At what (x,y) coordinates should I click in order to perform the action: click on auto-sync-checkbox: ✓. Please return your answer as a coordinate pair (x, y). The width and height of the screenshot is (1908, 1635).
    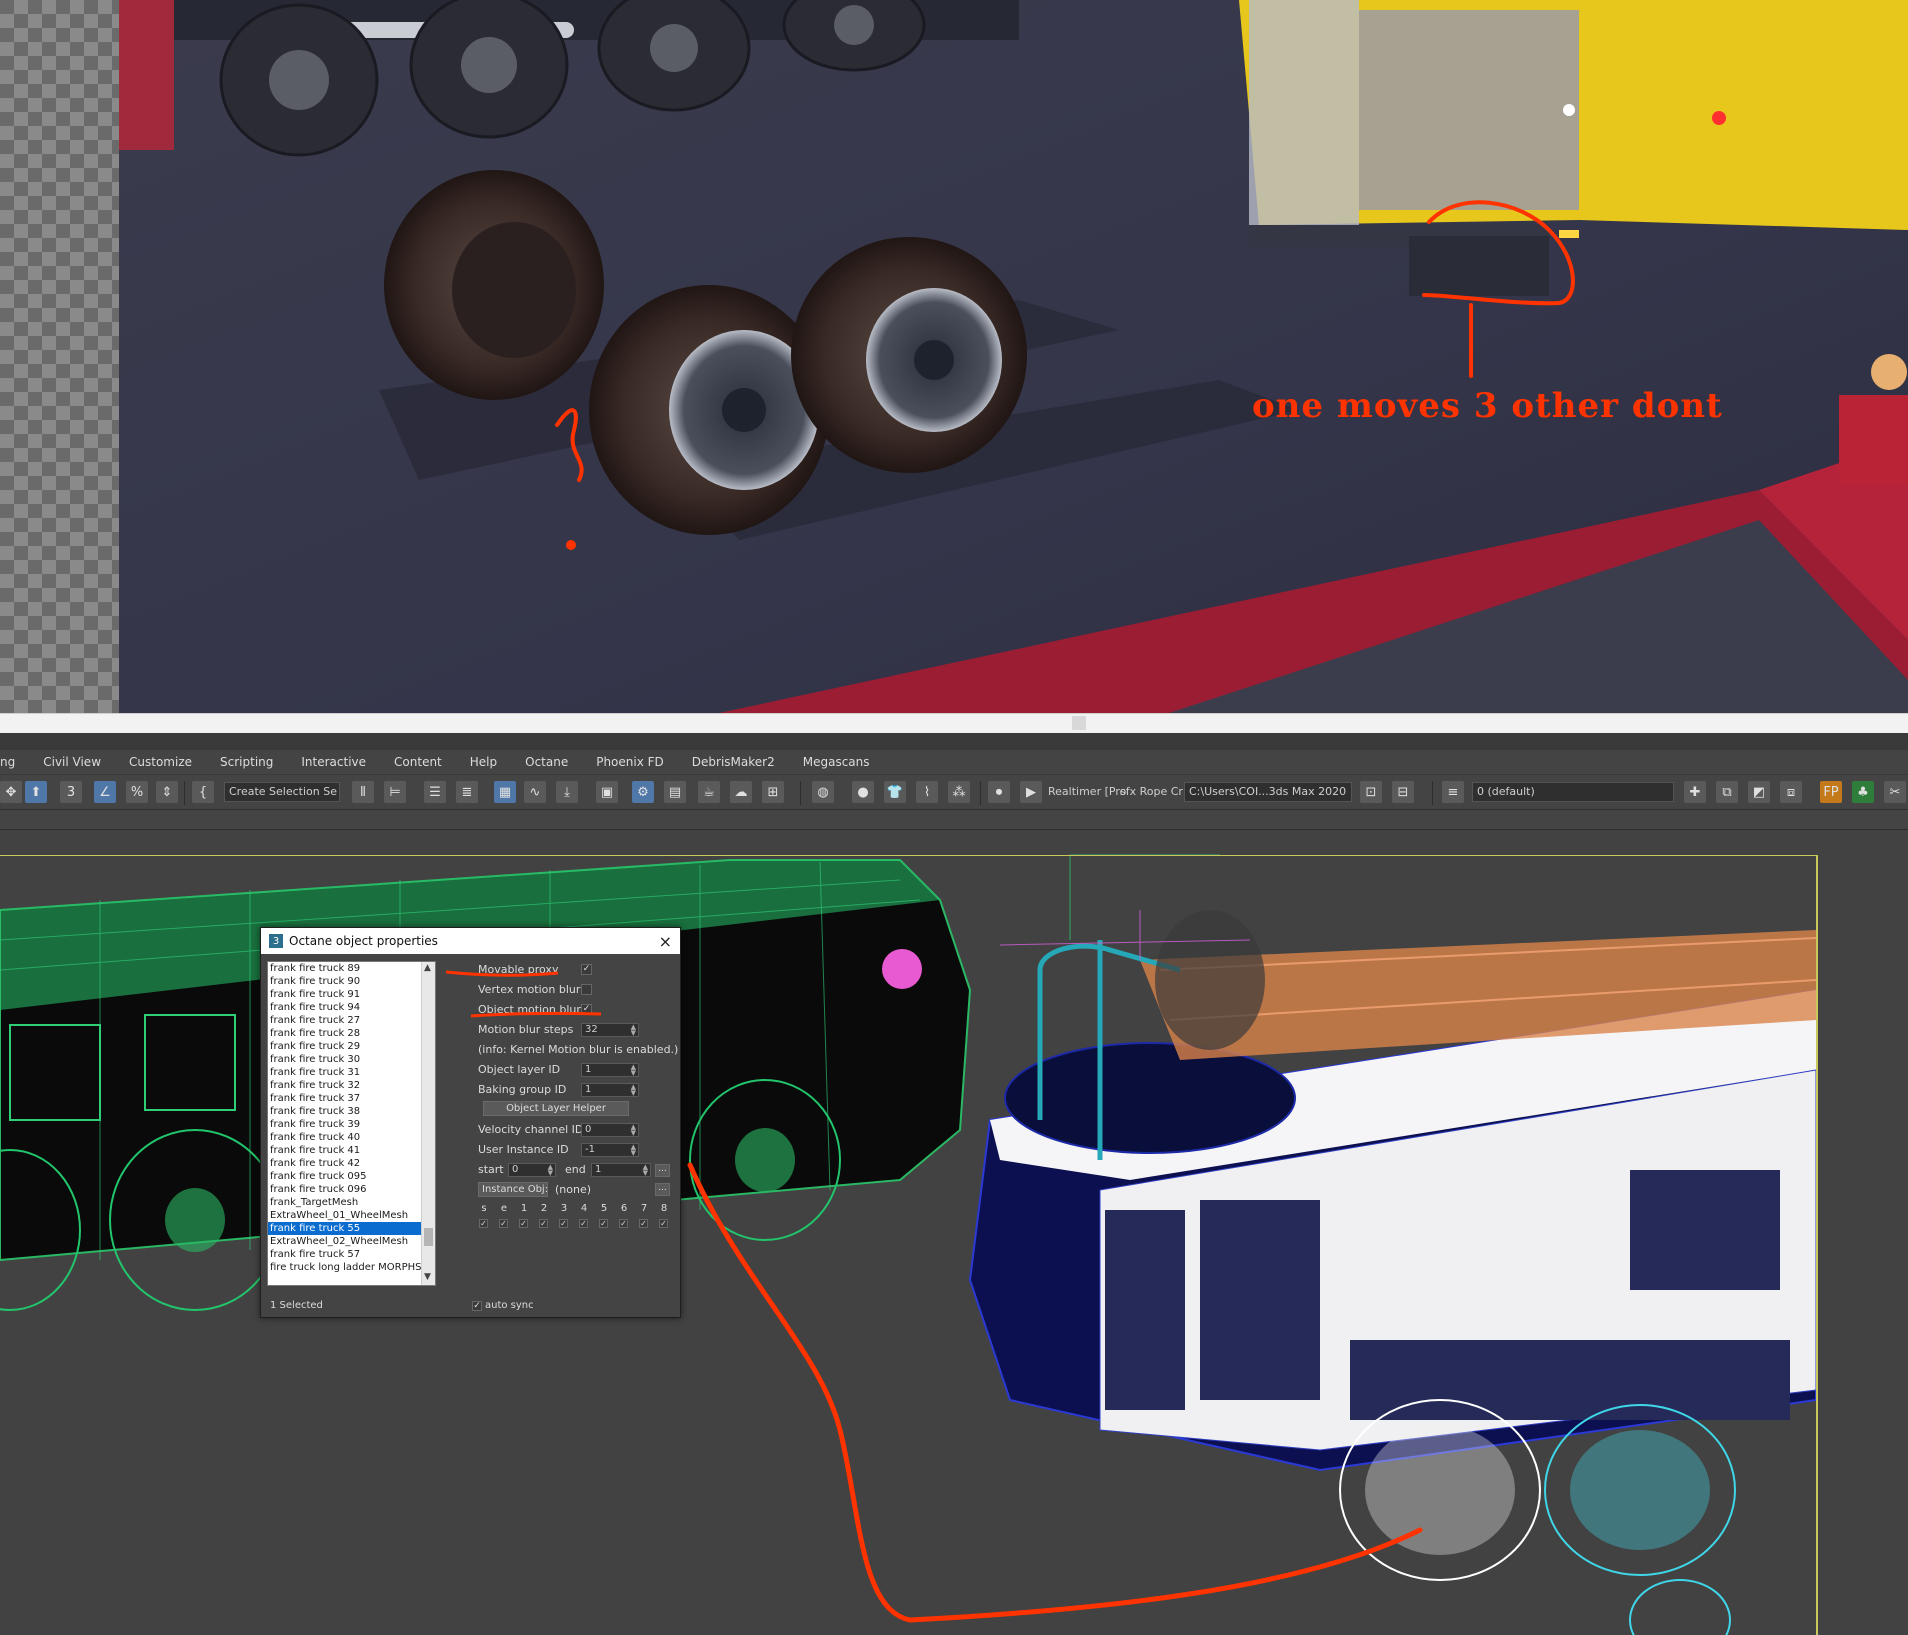
    Looking at the image, I should click on (477, 1305).